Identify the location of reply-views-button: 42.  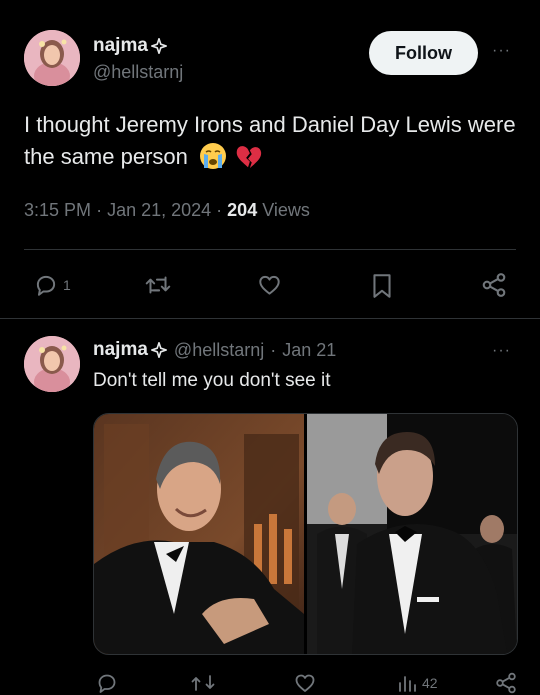
(417, 683).